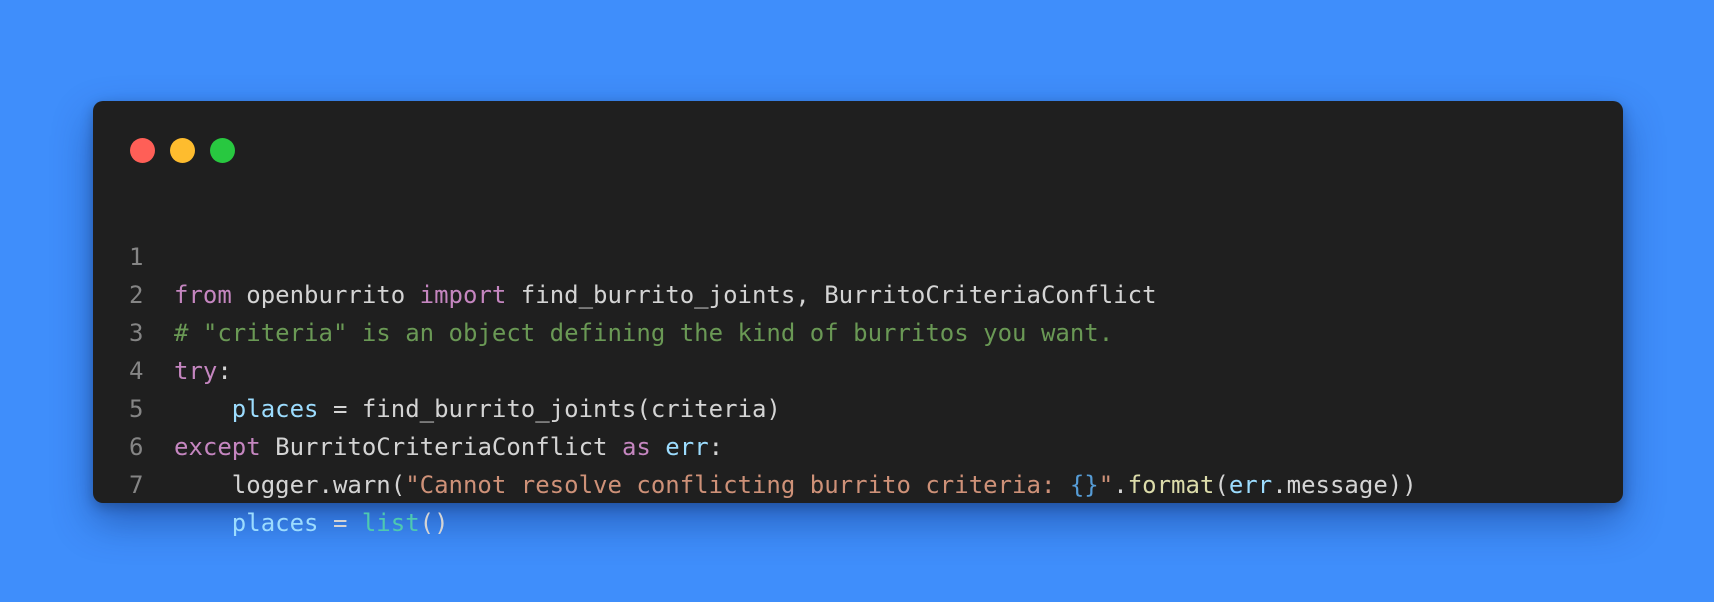 This screenshot has height=602, width=1714. I want to click on line-number: 7, so click(136, 485).